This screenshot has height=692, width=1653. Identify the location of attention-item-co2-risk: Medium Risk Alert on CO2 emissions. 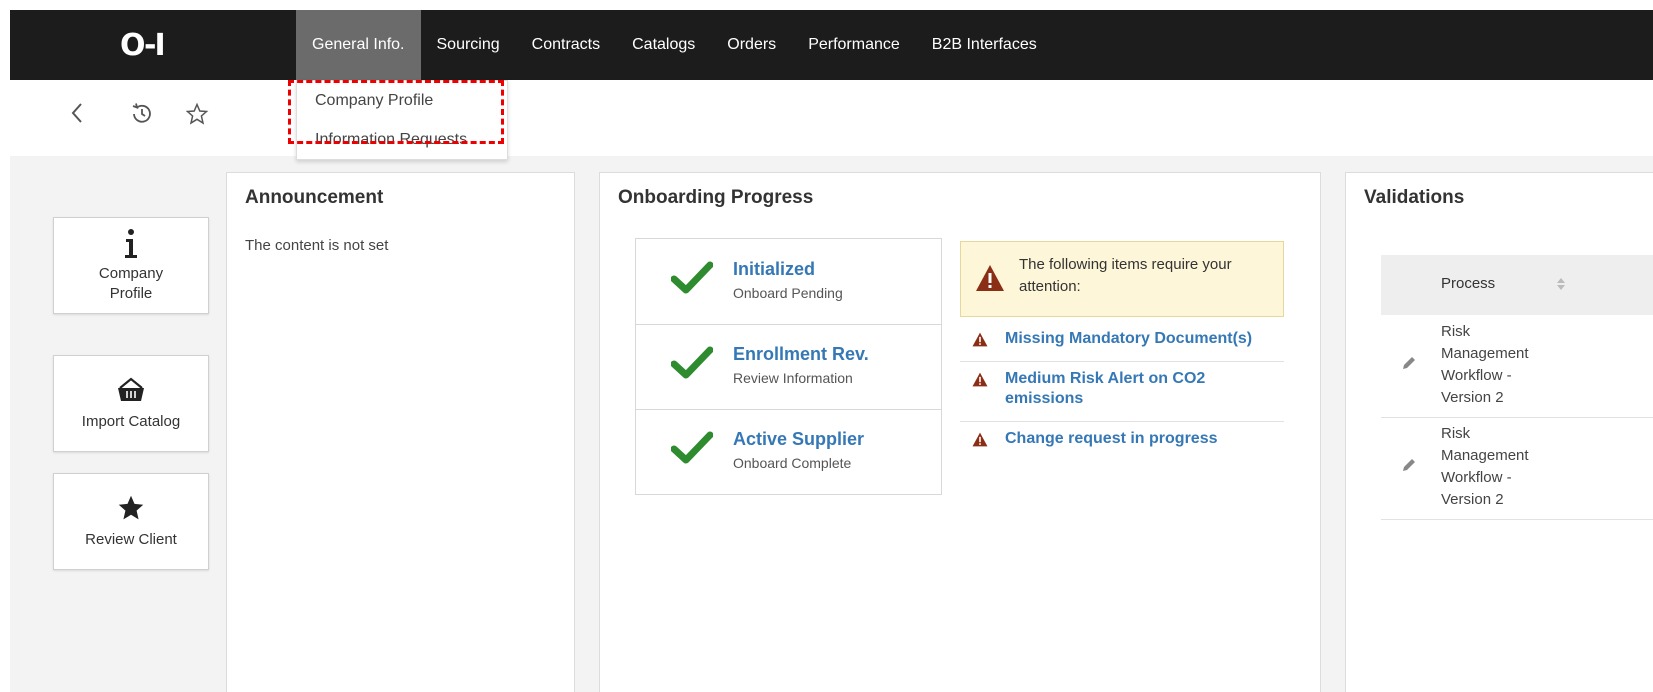
(1122, 392).